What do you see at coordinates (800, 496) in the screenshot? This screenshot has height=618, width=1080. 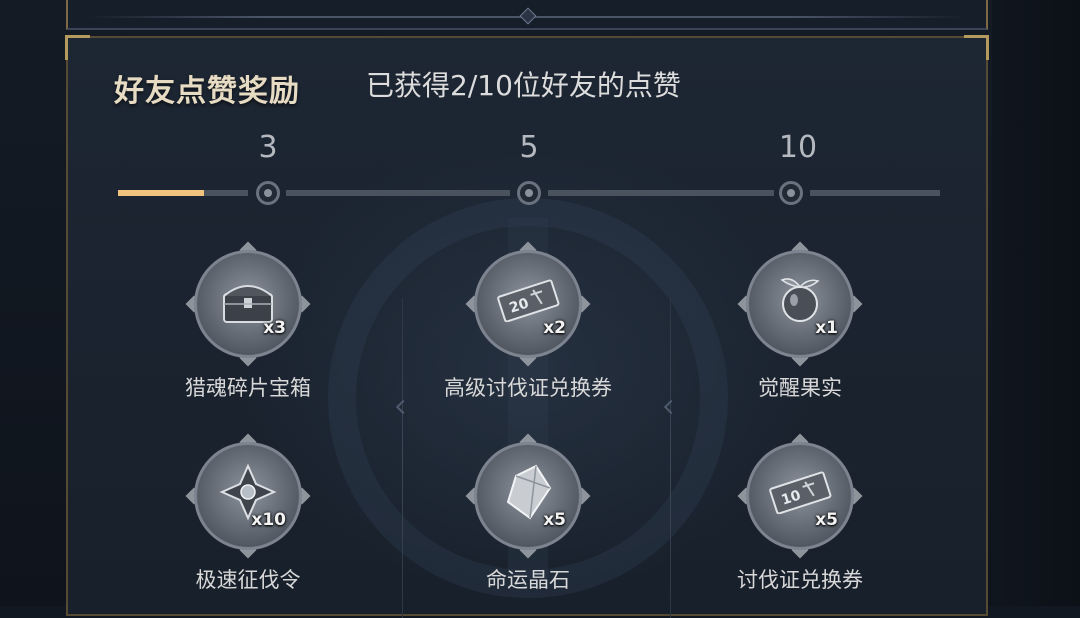 I see `reward-medal: 10 x5` at bounding box center [800, 496].